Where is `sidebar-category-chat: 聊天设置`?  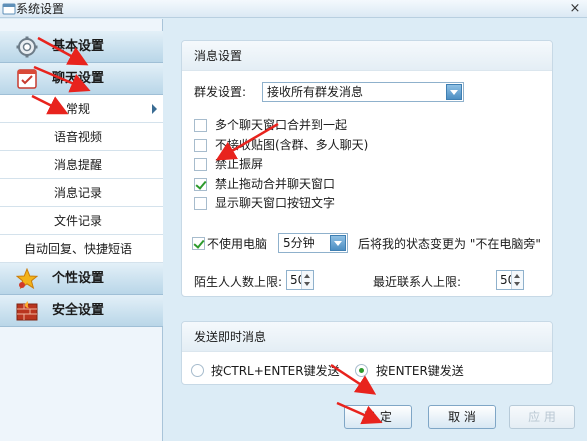 sidebar-category-chat: 聊天设置 is located at coordinates (81, 79).